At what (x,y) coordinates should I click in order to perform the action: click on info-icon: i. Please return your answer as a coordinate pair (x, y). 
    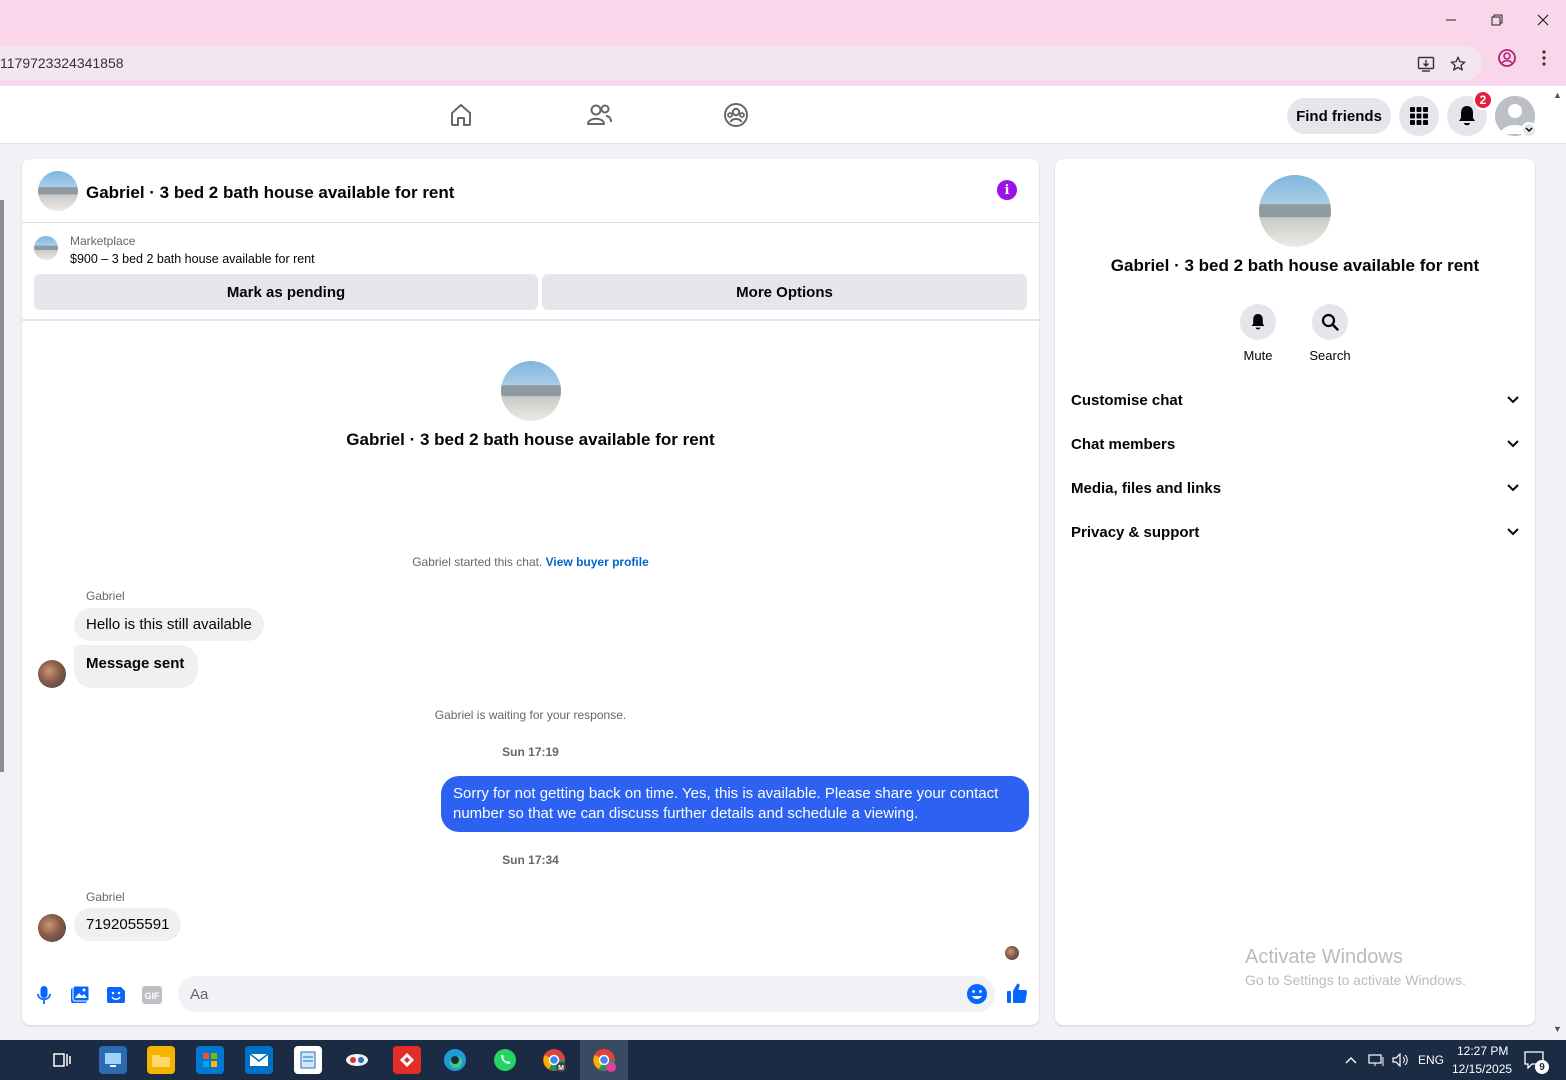
    Looking at the image, I should click on (1007, 190).